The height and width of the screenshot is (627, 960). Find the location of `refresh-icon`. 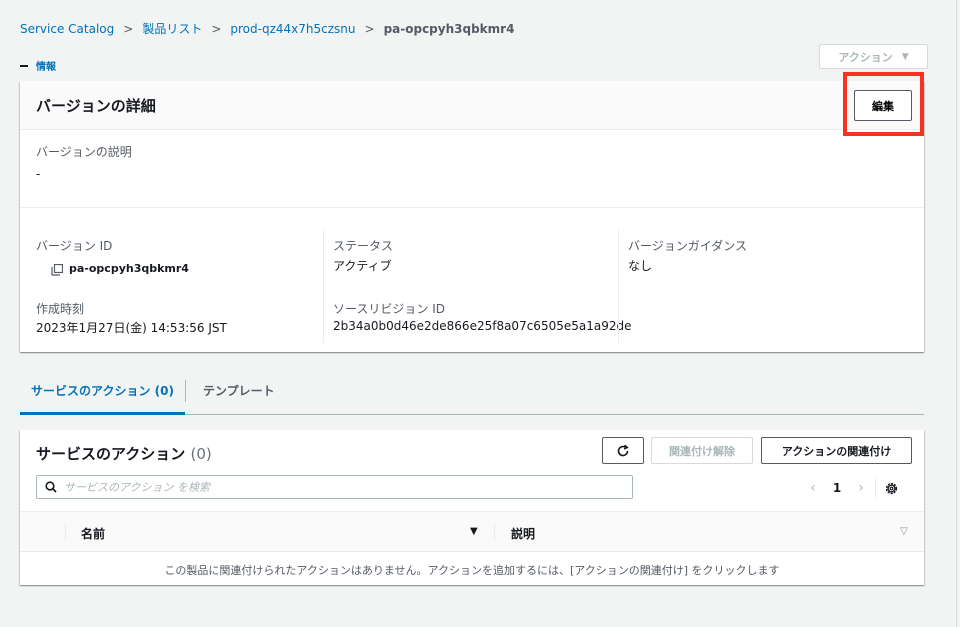

refresh-icon is located at coordinates (623, 450).